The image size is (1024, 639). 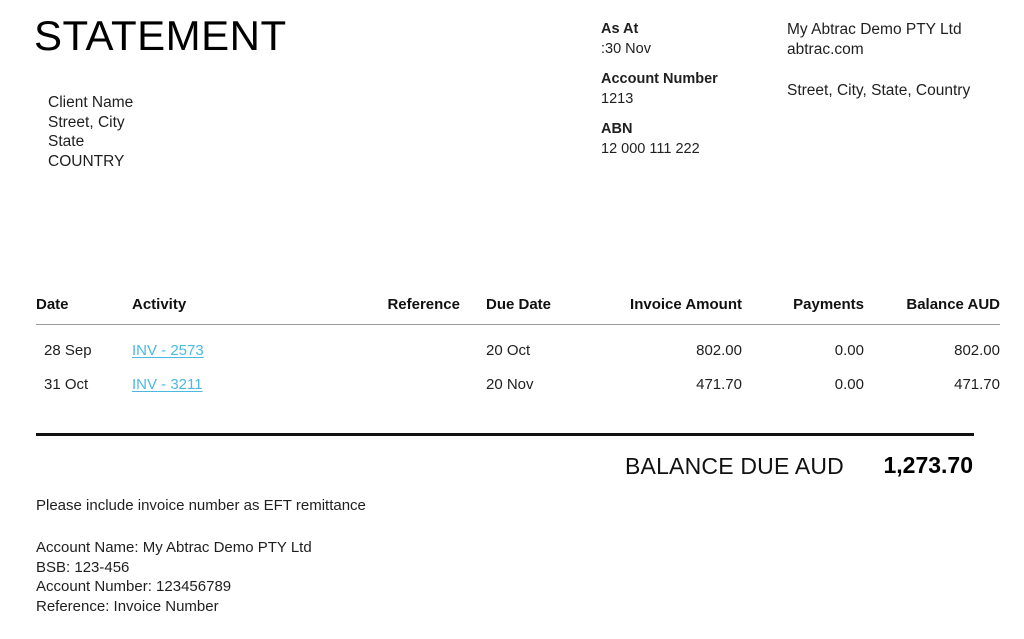 What do you see at coordinates (508, 350) in the screenshot?
I see `row-due-date: 20 Oct` at bounding box center [508, 350].